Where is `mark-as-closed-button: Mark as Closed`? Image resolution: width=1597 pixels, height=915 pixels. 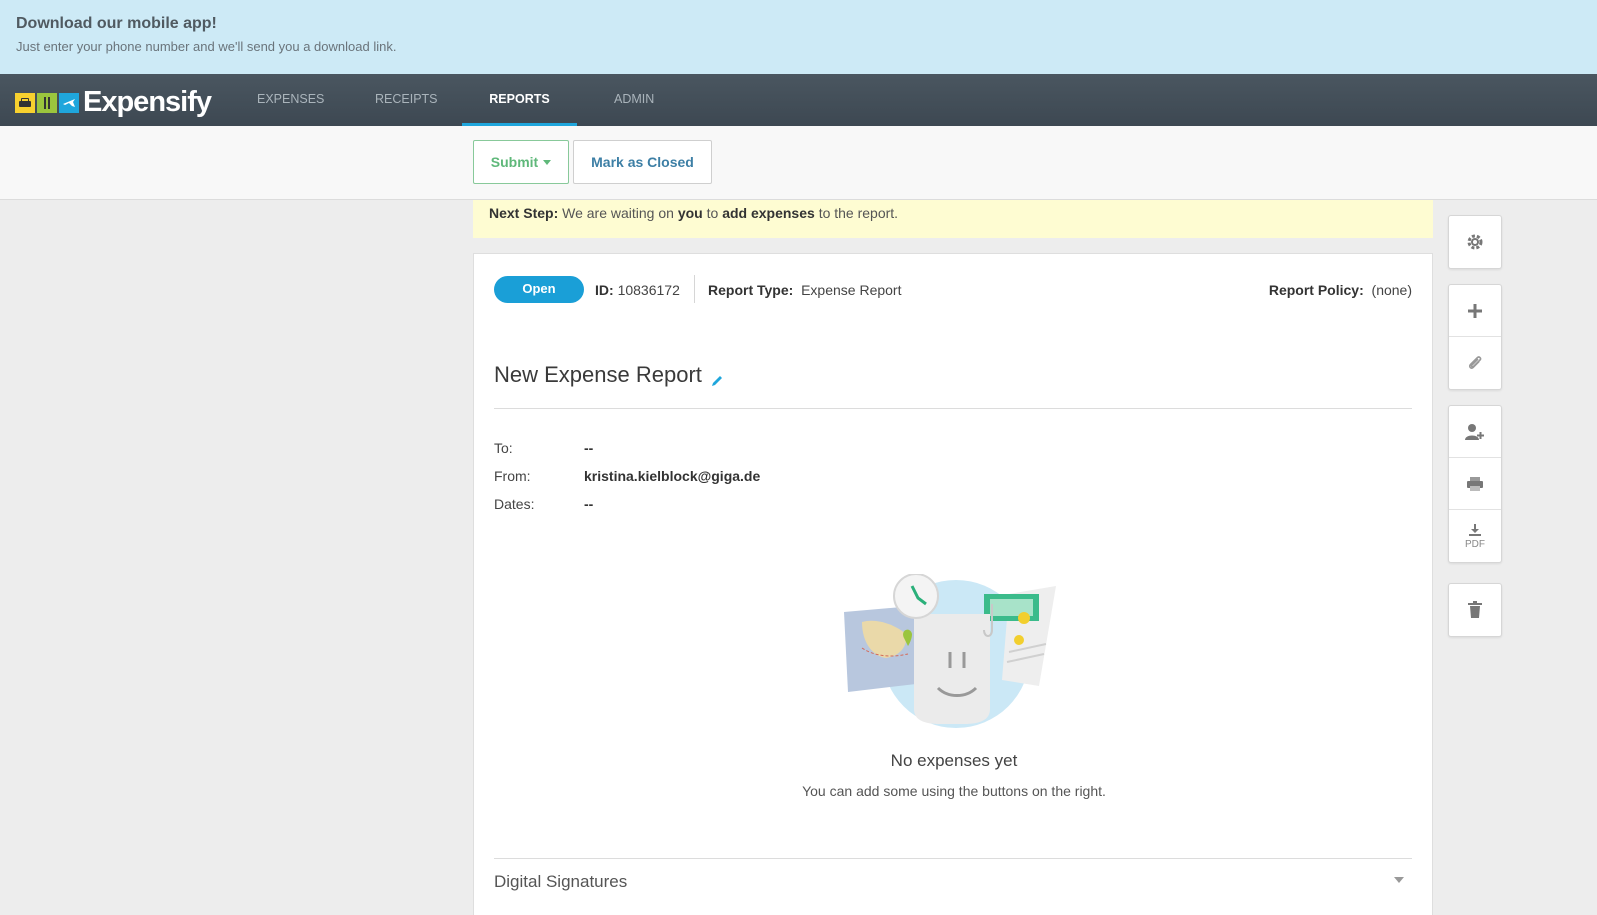 mark-as-closed-button: Mark as Closed is located at coordinates (642, 162).